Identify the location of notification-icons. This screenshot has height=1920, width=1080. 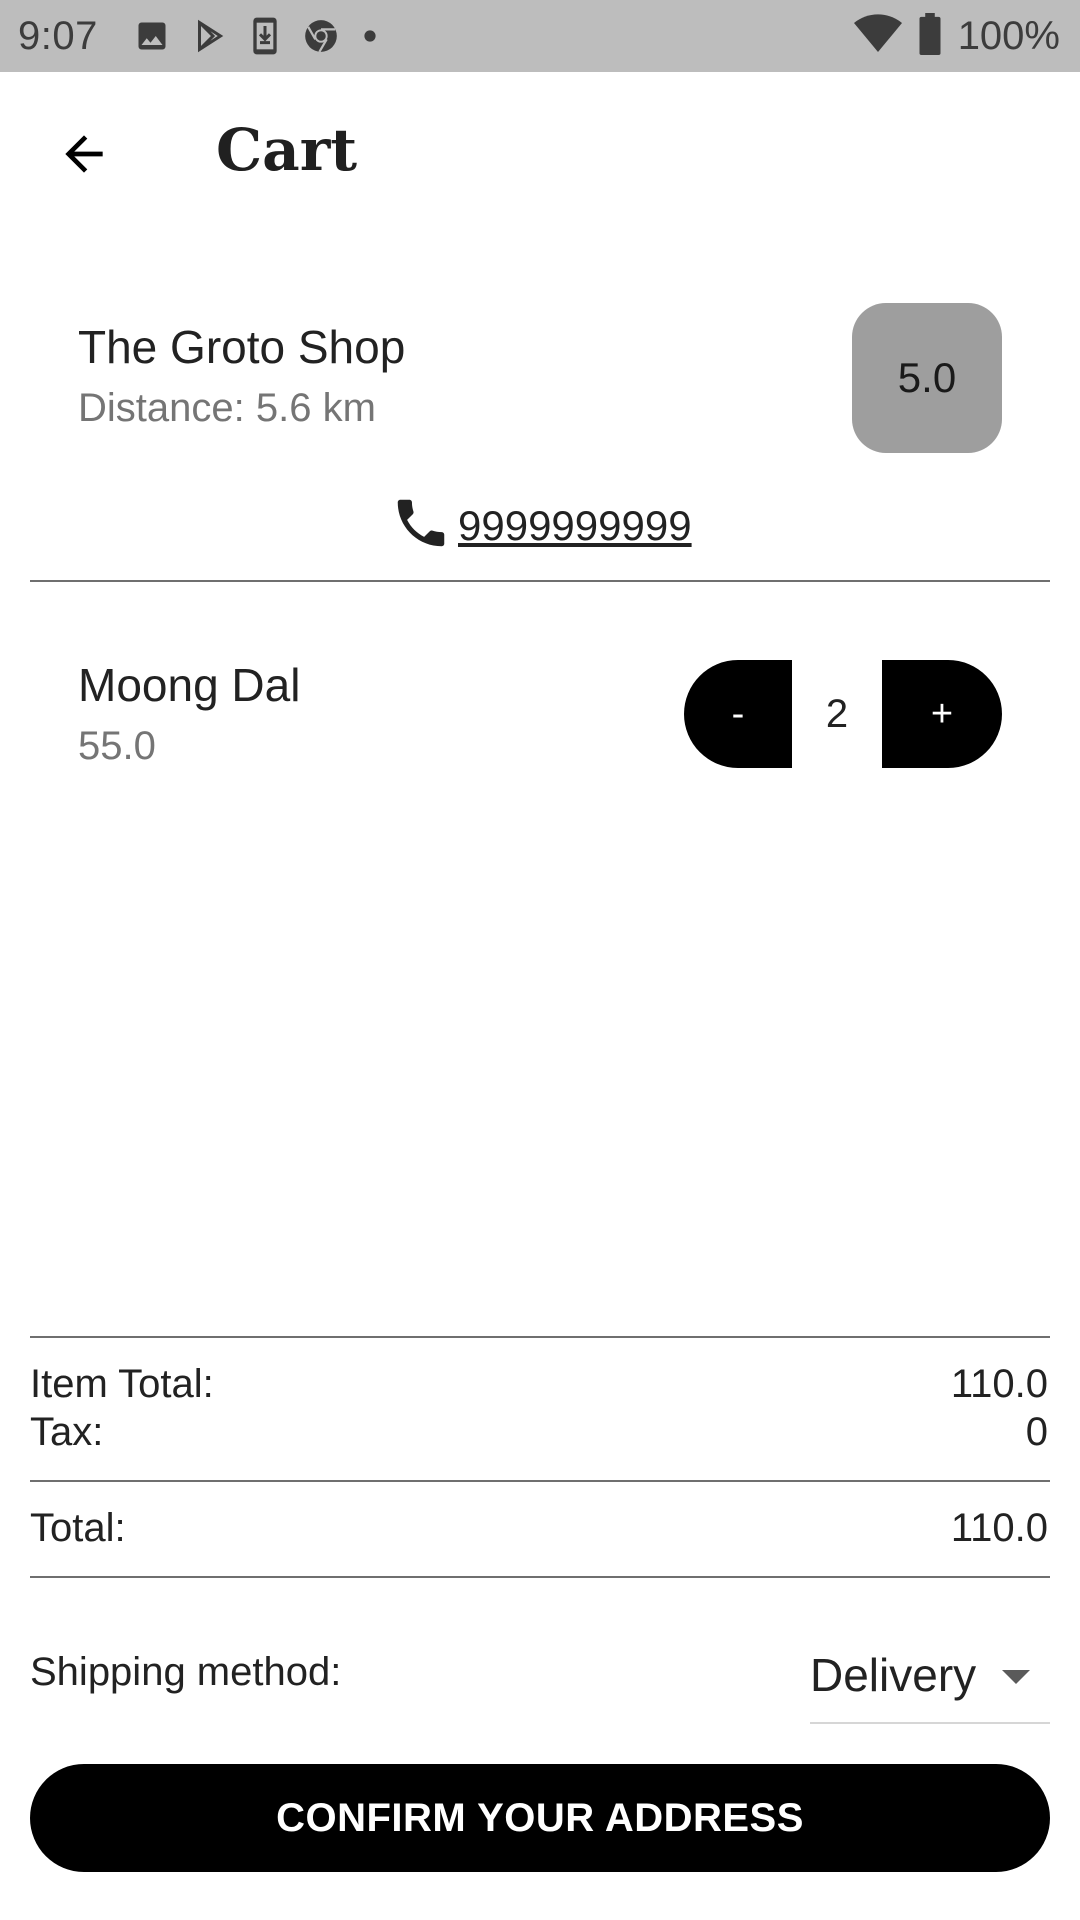
(256, 36).